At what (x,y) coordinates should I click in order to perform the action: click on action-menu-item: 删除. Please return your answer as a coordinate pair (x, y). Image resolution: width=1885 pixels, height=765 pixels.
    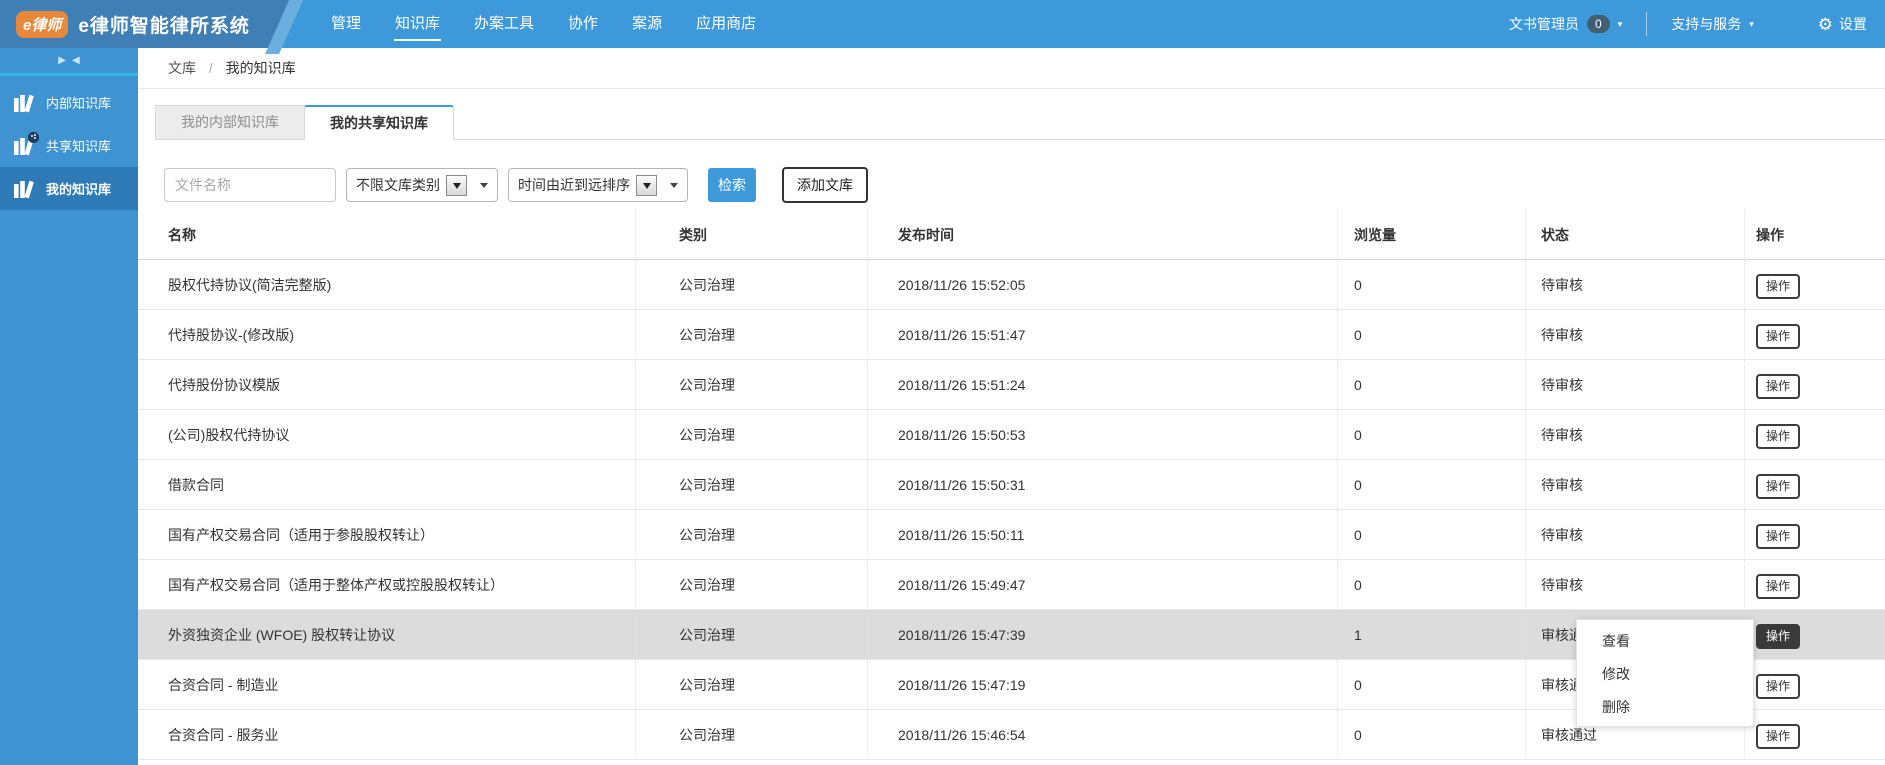
    Looking at the image, I should click on (1665, 707).